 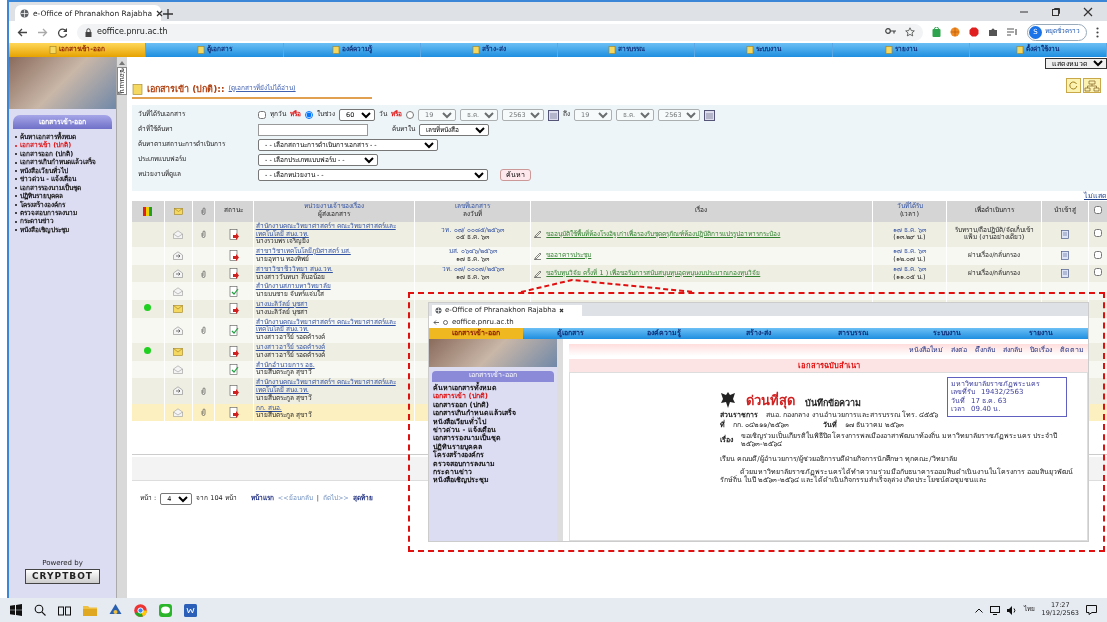 What do you see at coordinates (936, 32) in the screenshot?
I see `extension-bag-icon` at bounding box center [936, 32].